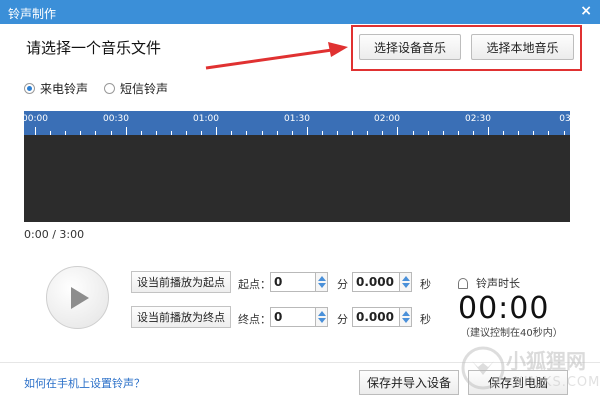  What do you see at coordinates (254, 319) in the screenshot?
I see `end-label: 终点：` at bounding box center [254, 319].